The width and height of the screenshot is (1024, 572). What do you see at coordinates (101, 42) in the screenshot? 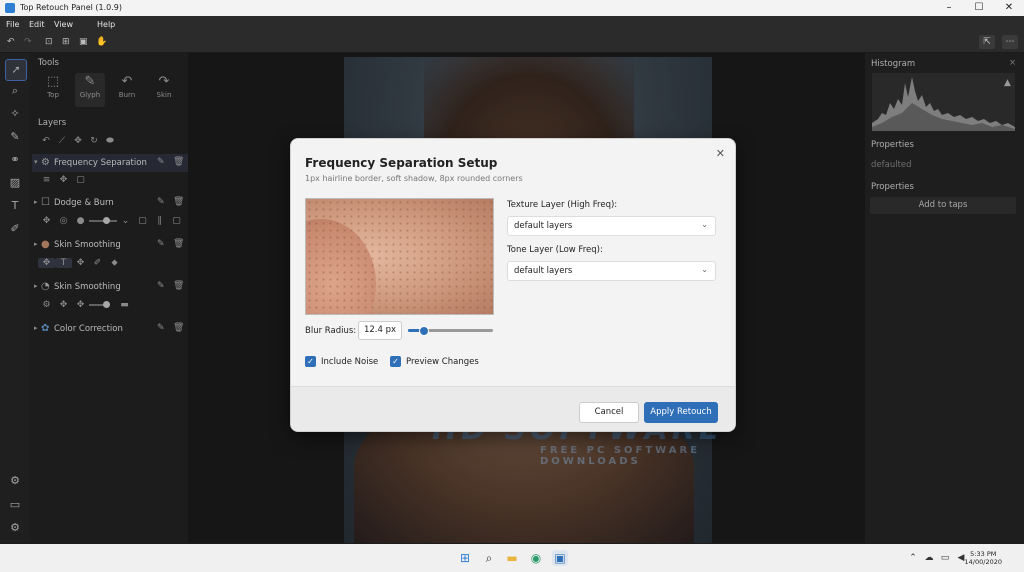
I see `hand-icon: ✋` at bounding box center [101, 42].